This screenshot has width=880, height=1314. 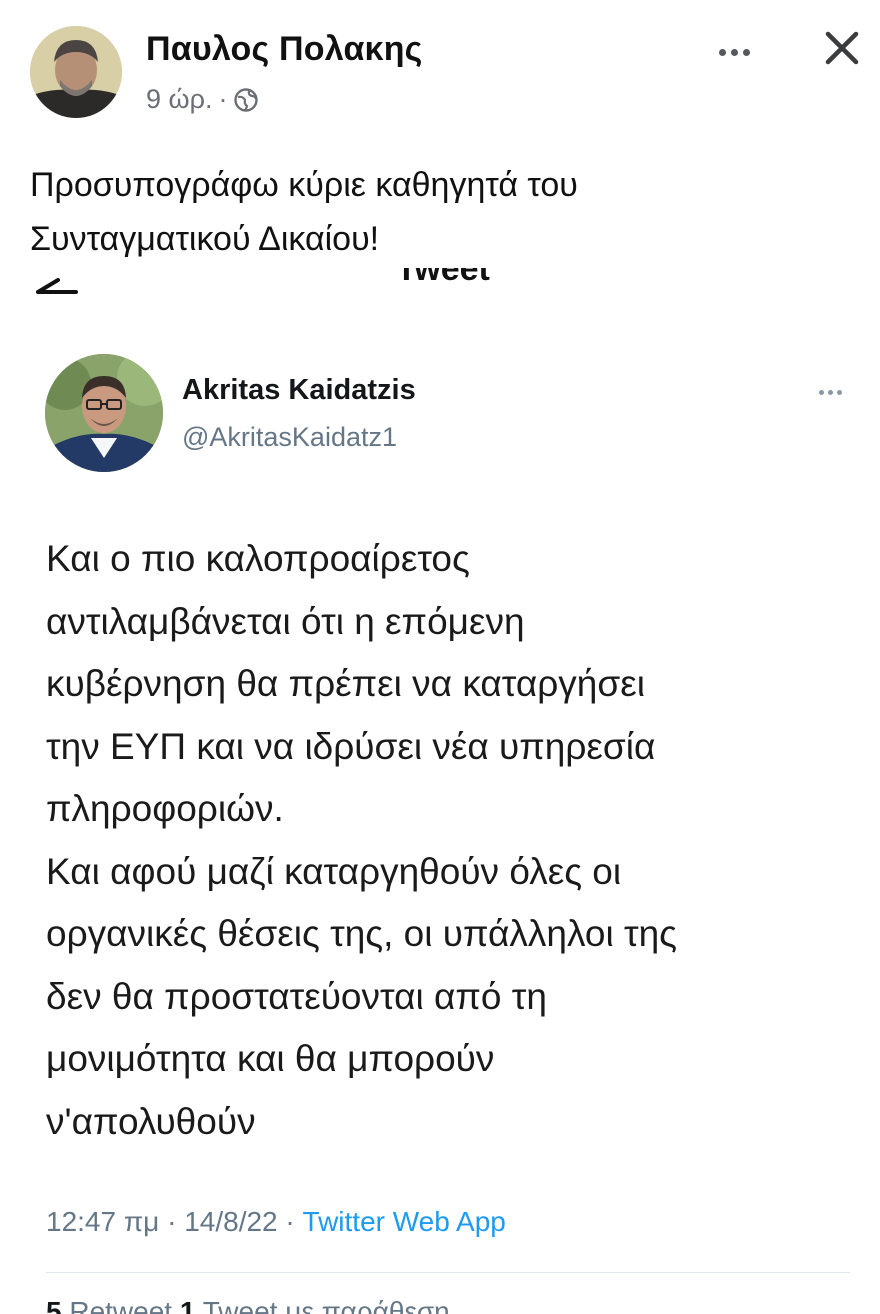 I want to click on tweet-topbar-title: Tweet, so click(x=443, y=278).